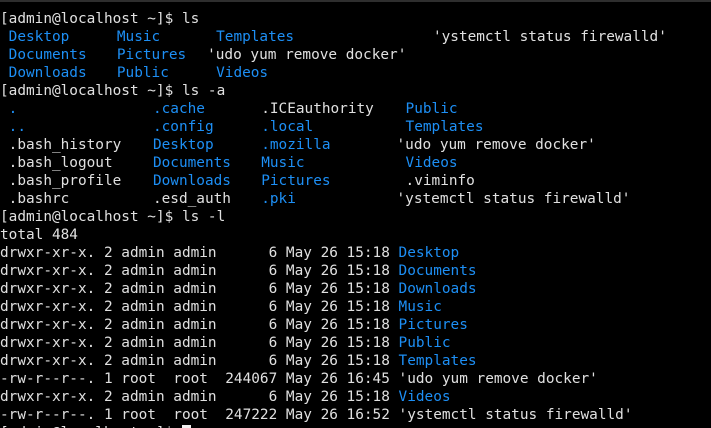 Image resolution: width=711 pixels, height=428 pixels. Describe the element at coordinates (39, 235) in the screenshot. I see `output-line: total 484` at that location.